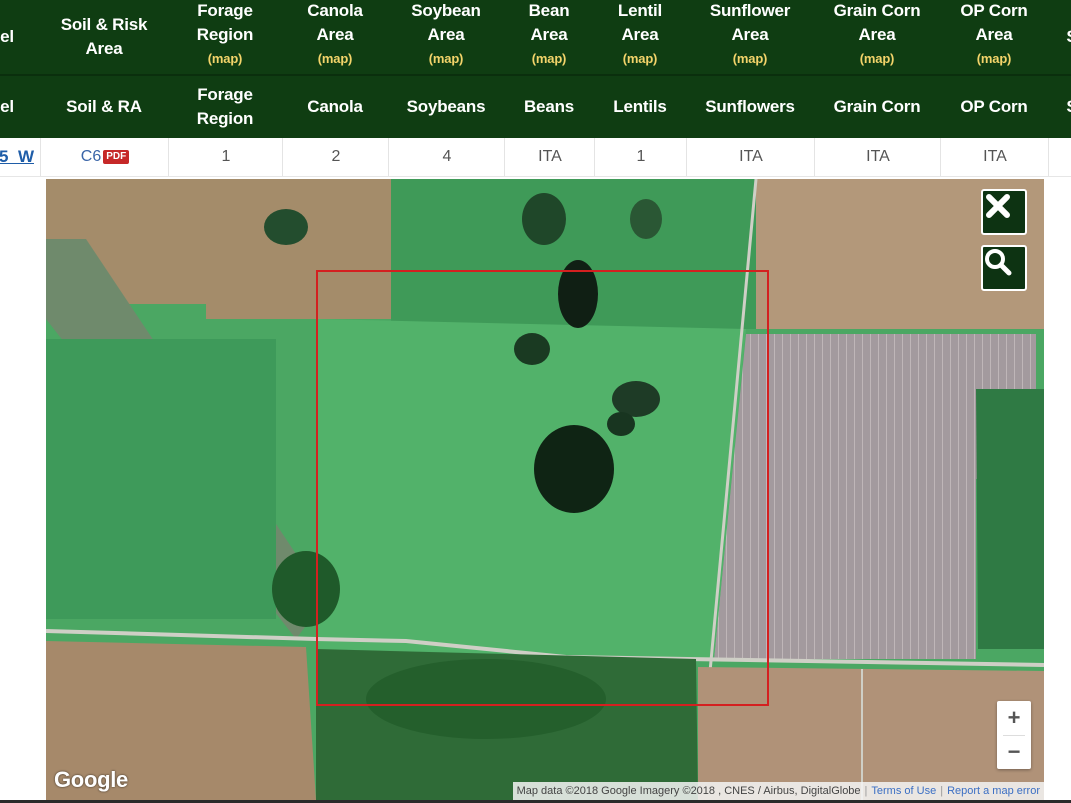  I want to click on header-label: Soil & Risk Area, so click(104, 36).